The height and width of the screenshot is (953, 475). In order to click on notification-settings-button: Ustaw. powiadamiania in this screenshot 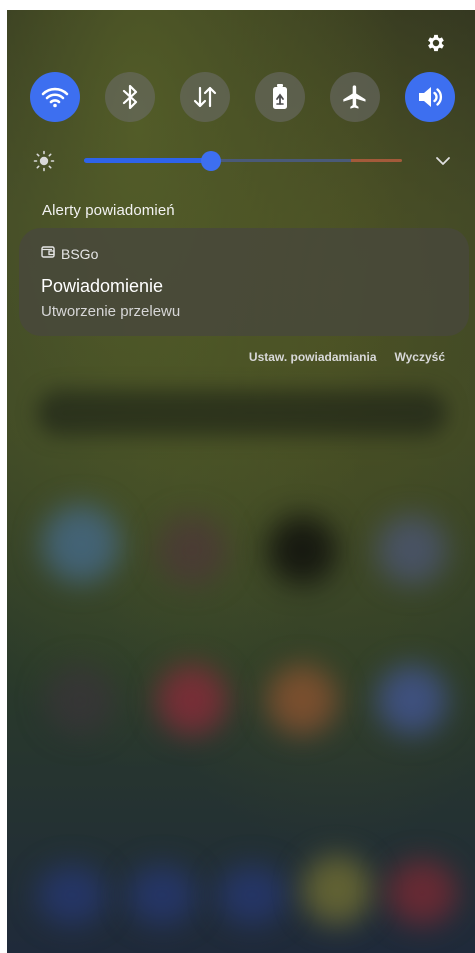, I will do `click(313, 357)`.